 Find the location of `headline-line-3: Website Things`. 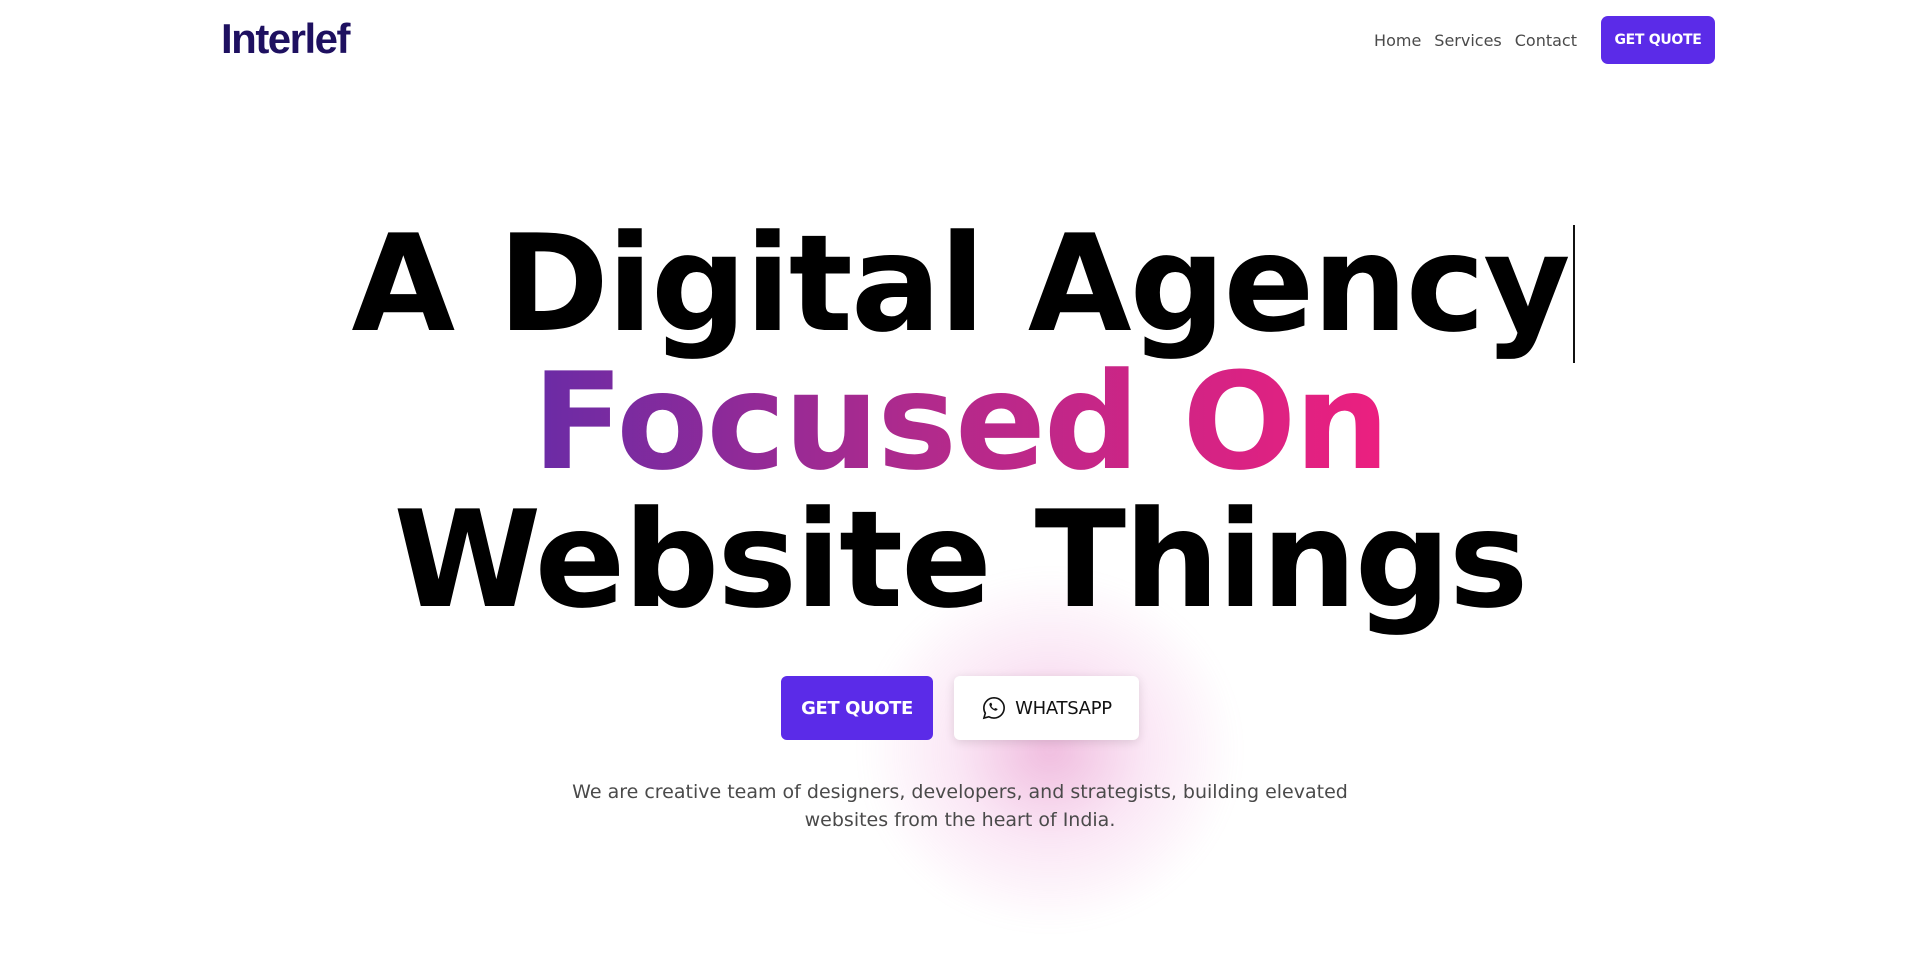

headline-line-3: Website Things is located at coordinates (961, 560).